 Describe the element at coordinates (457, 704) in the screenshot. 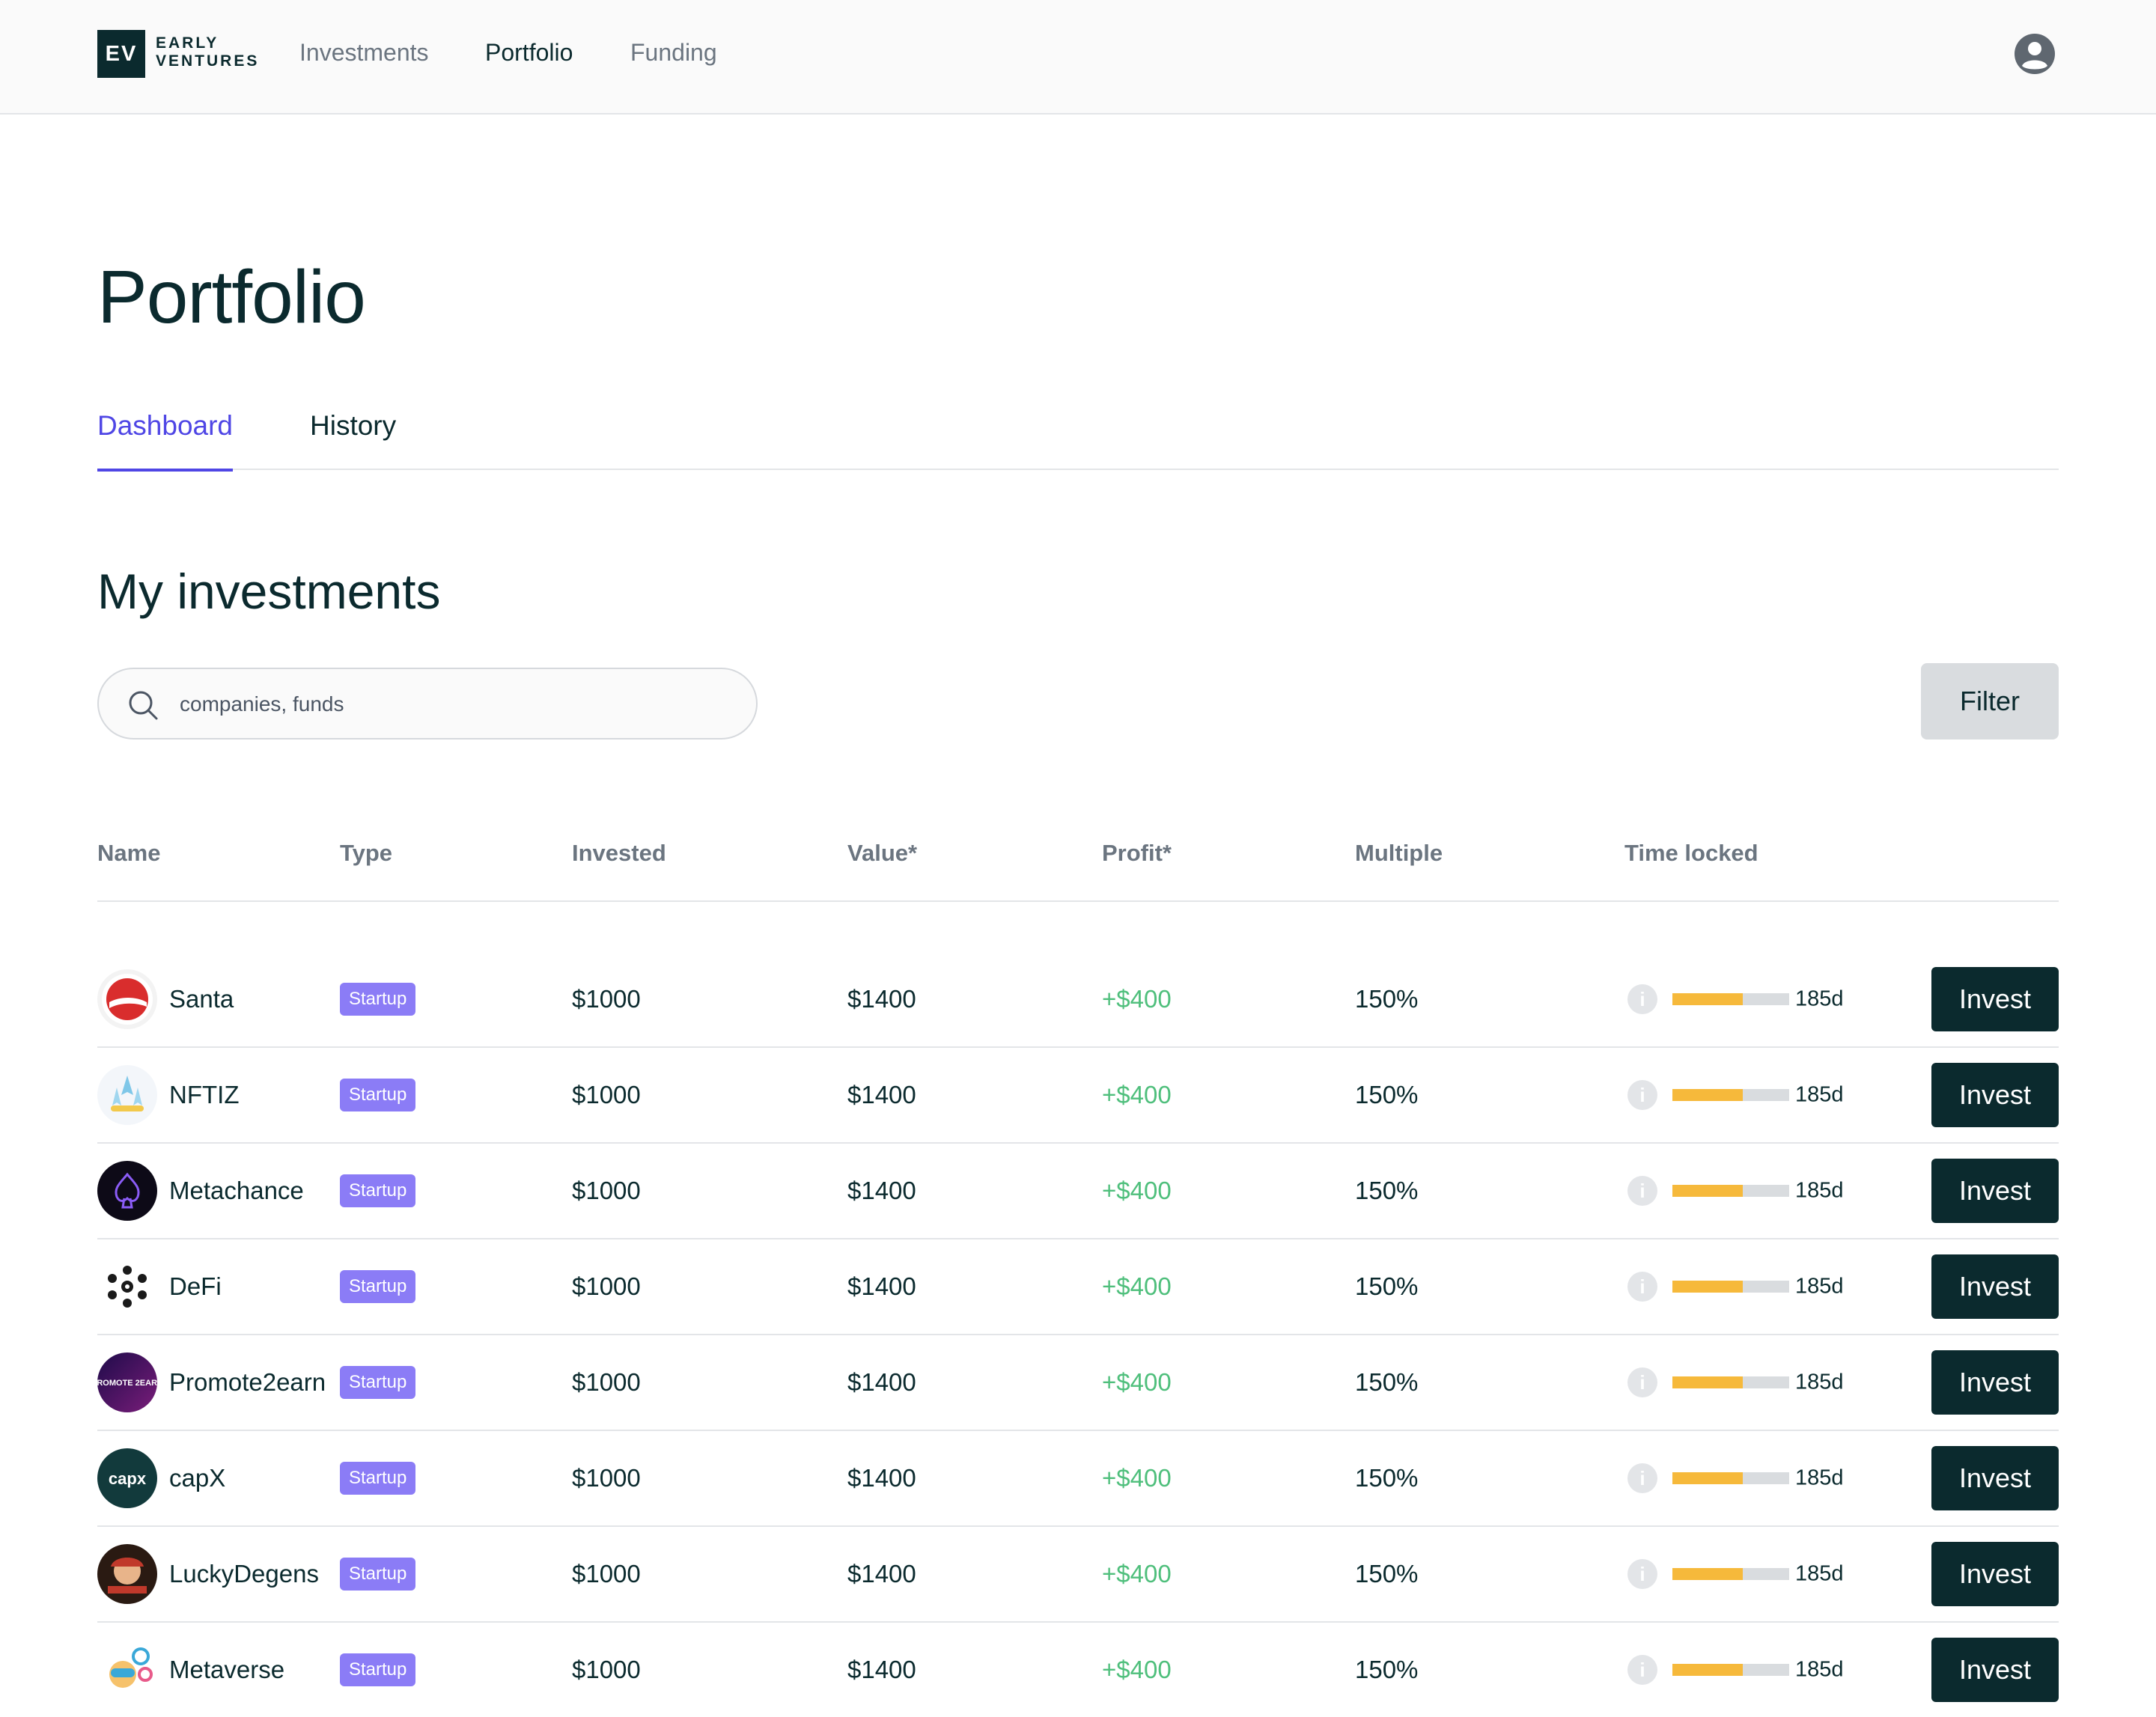

I see `search-input` at that location.